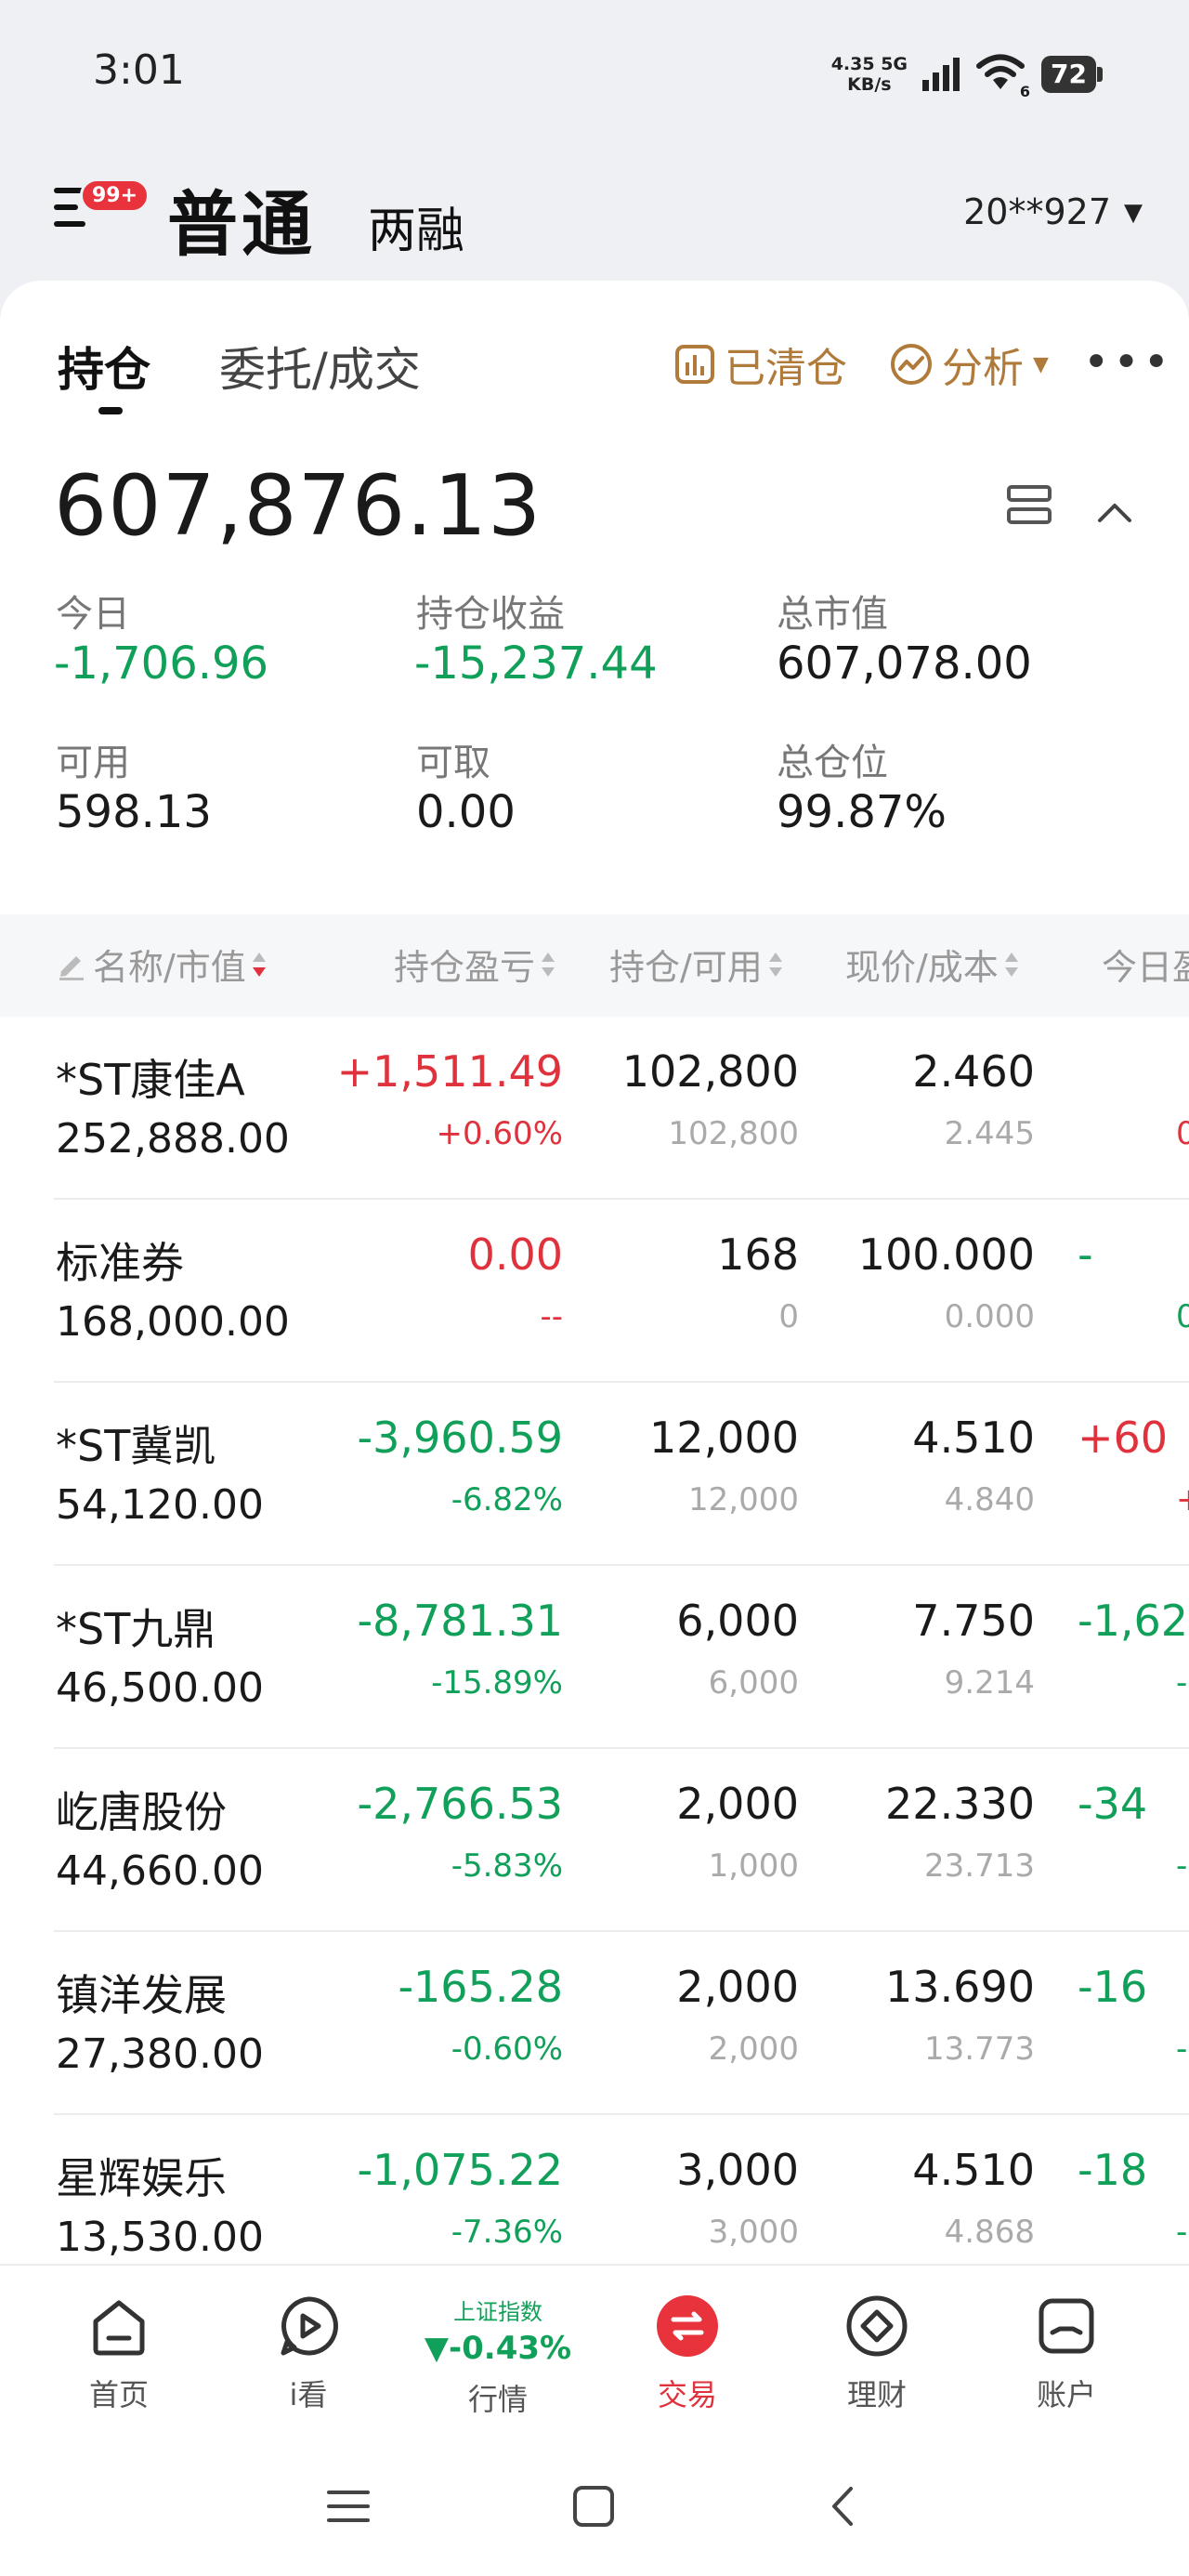 Image resolution: width=1189 pixels, height=2576 pixels. I want to click on cost-price: 9.214, so click(990, 1683).